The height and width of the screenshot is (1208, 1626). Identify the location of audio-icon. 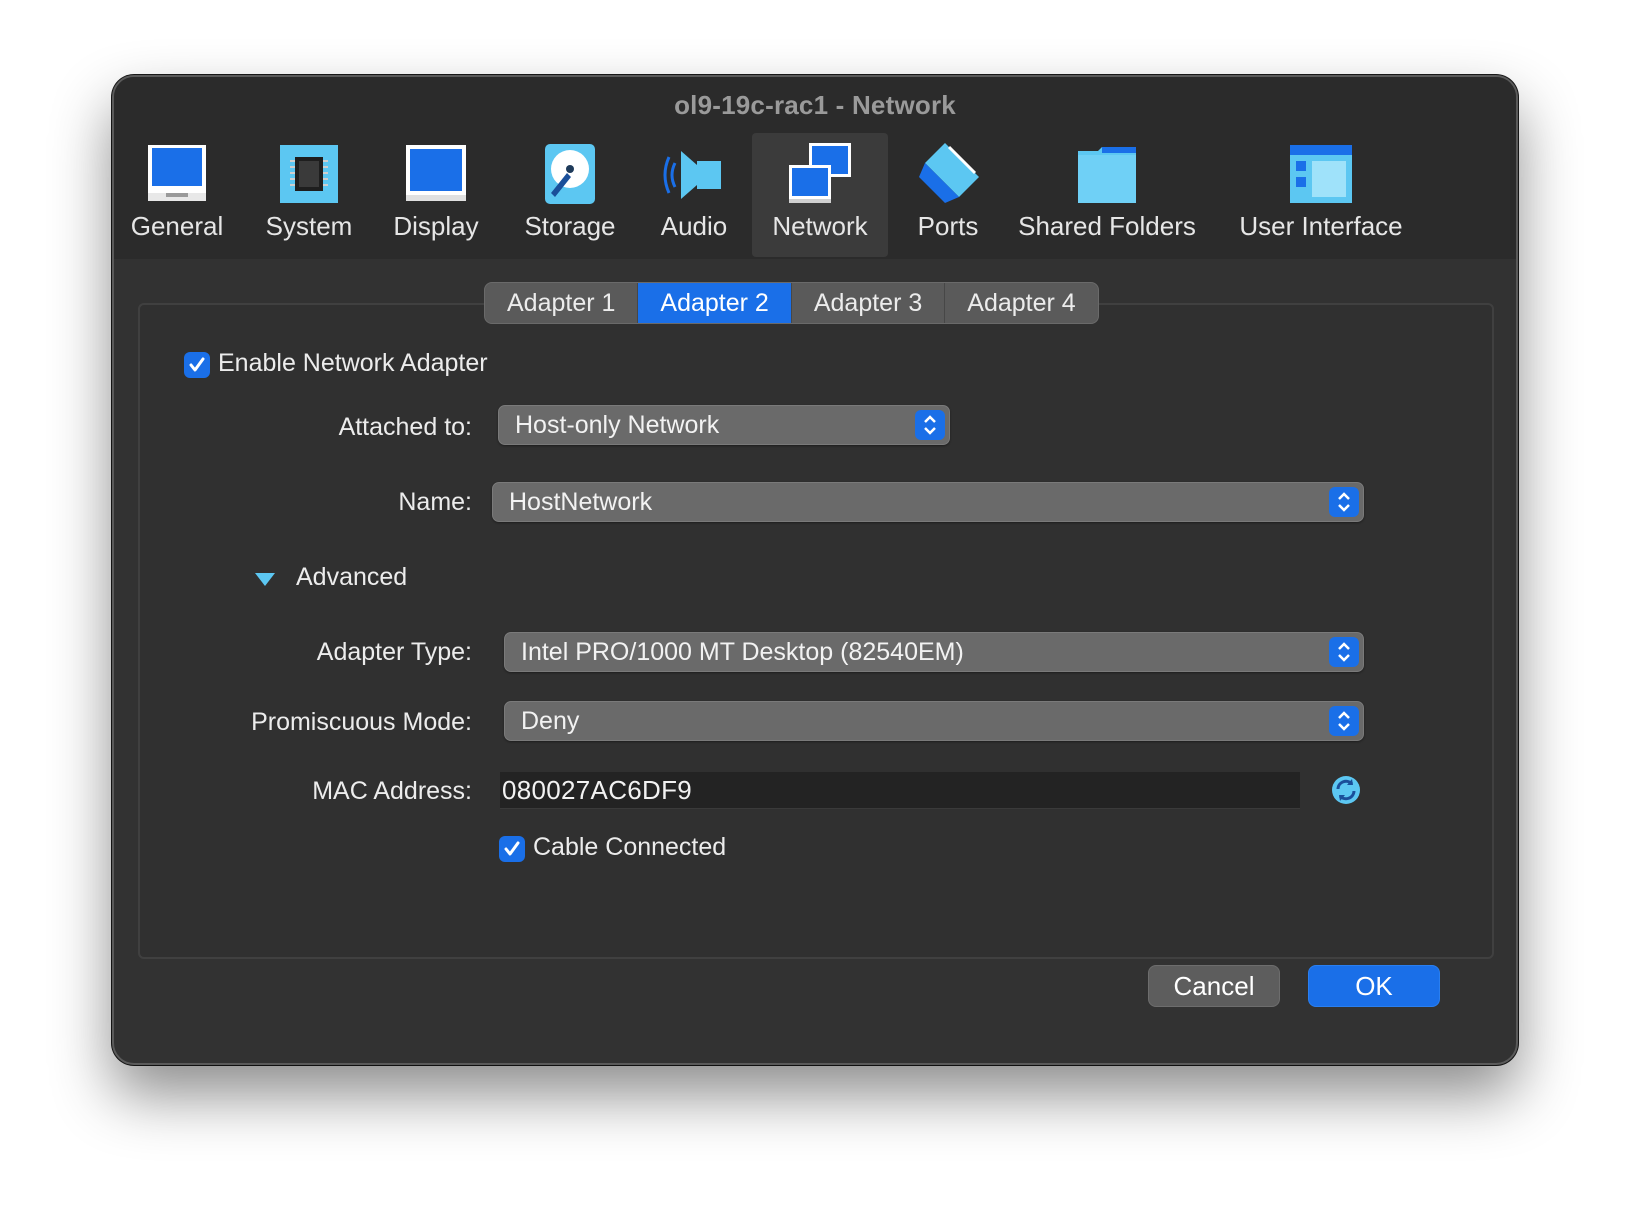
(692, 175).